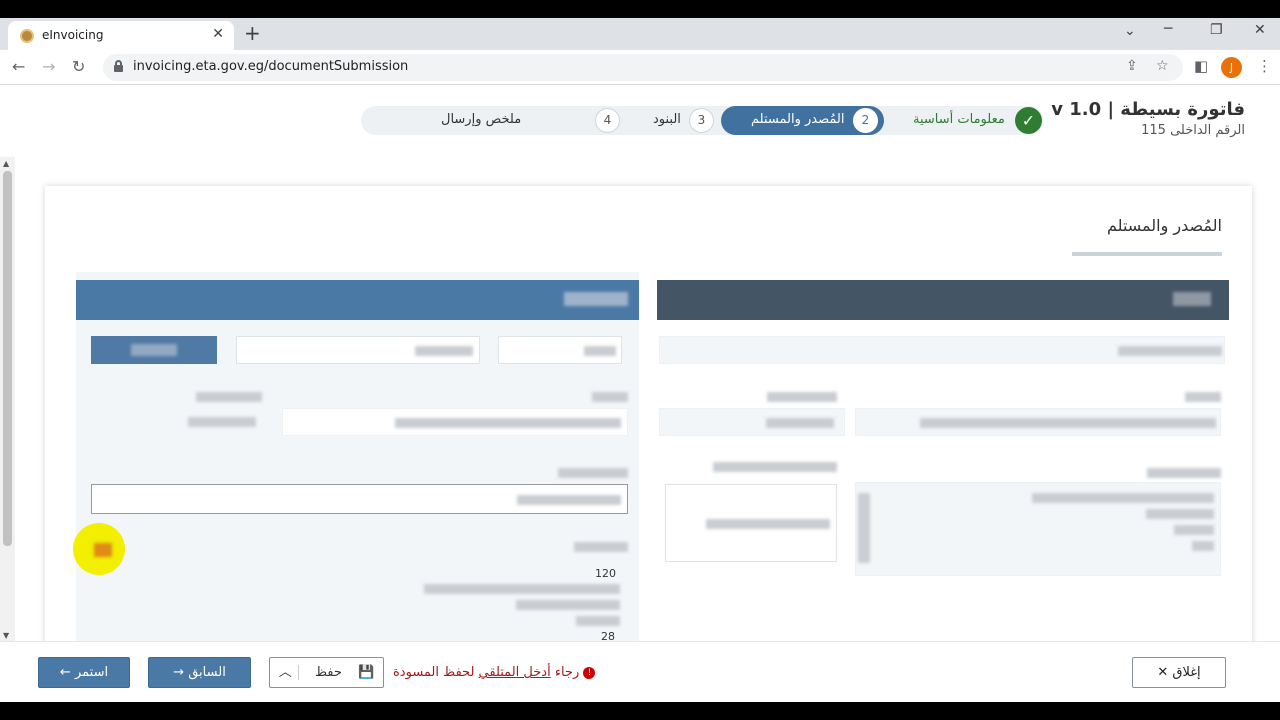 This screenshot has width=1280, height=720. Describe the element at coordinates (1264, 66) in the screenshot. I see `menu-kebab-icon: ⋮` at that location.